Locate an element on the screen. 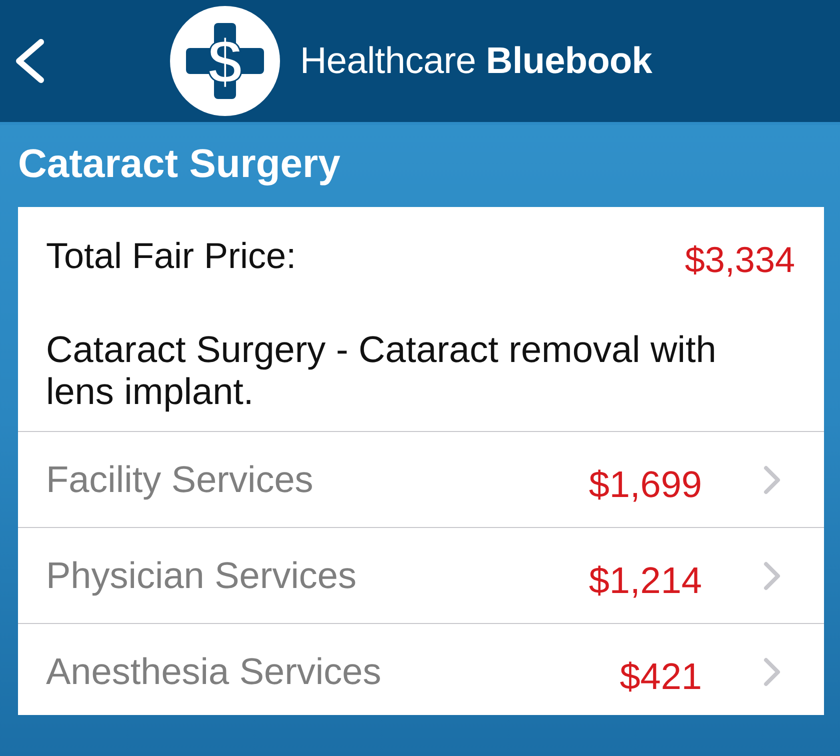  total-price: $3,334 is located at coordinates (739, 260).